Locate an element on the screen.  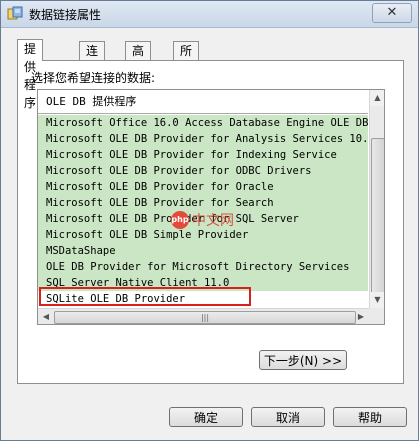
horizontal-scroll-thumb: ||| is located at coordinates (205, 317).